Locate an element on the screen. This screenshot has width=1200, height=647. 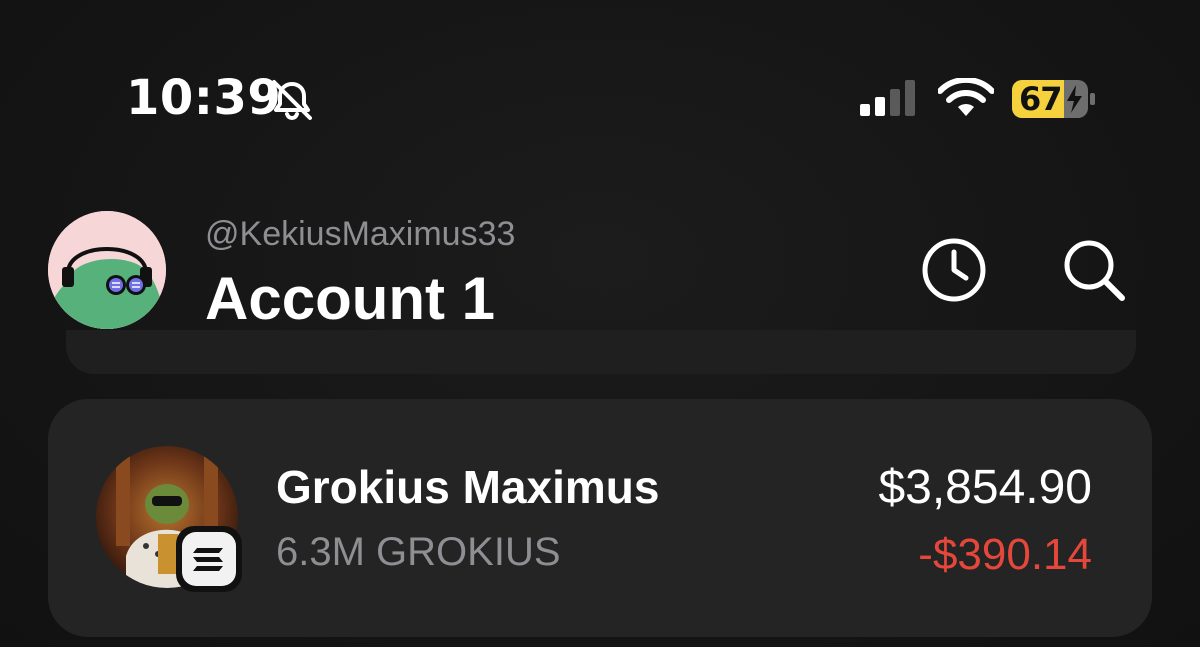
search-icon is located at coordinates (1094, 270).